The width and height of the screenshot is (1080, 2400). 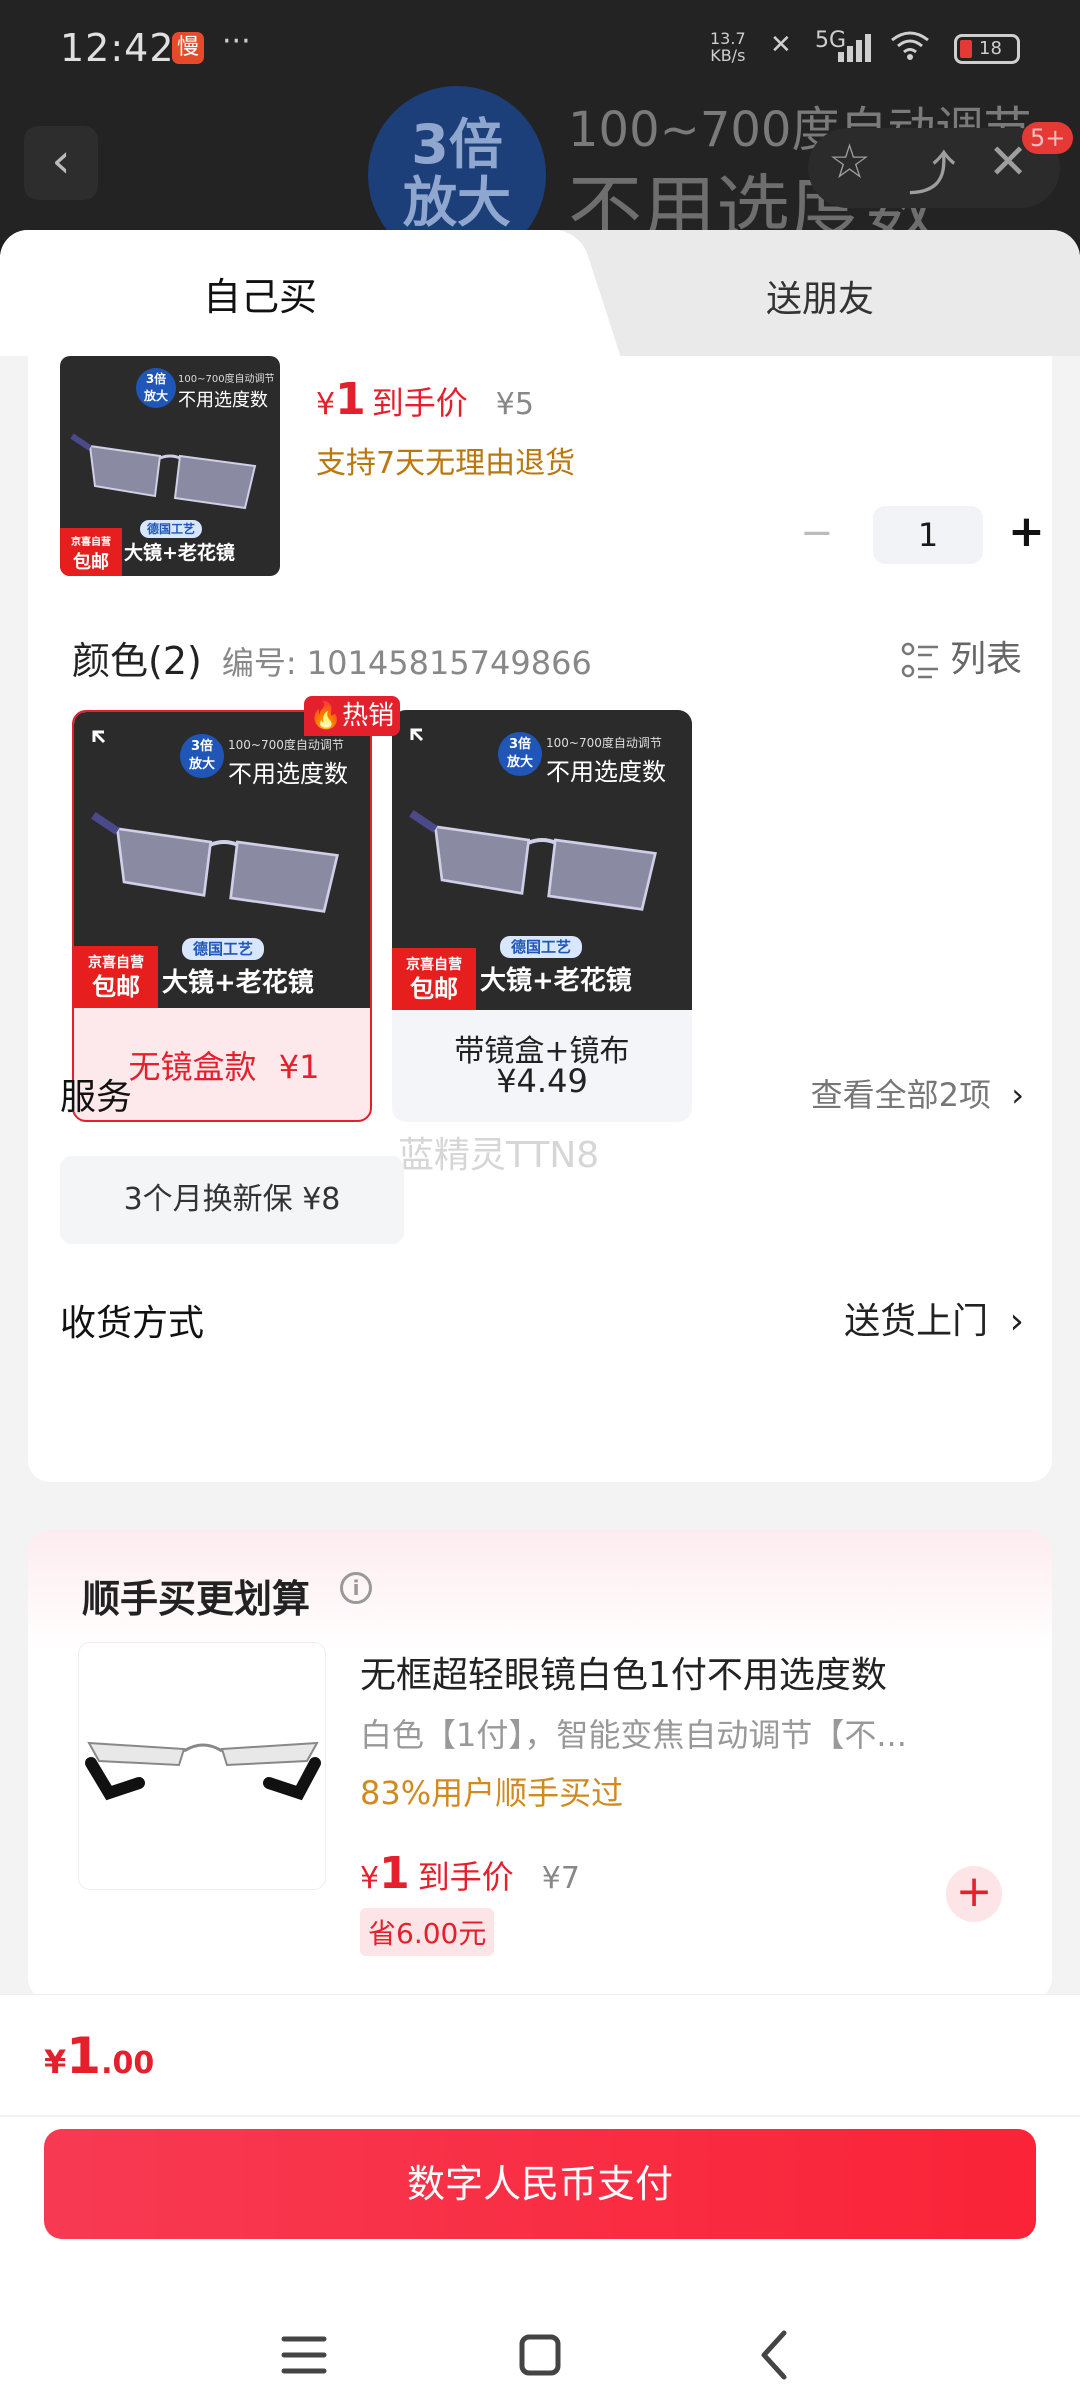 What do you see at coordinates (623, 1672) in the screenshot?
I see `addon-name: 无框超轻眼镜白色1付不用选度数` at bounding box center [623, 1672].